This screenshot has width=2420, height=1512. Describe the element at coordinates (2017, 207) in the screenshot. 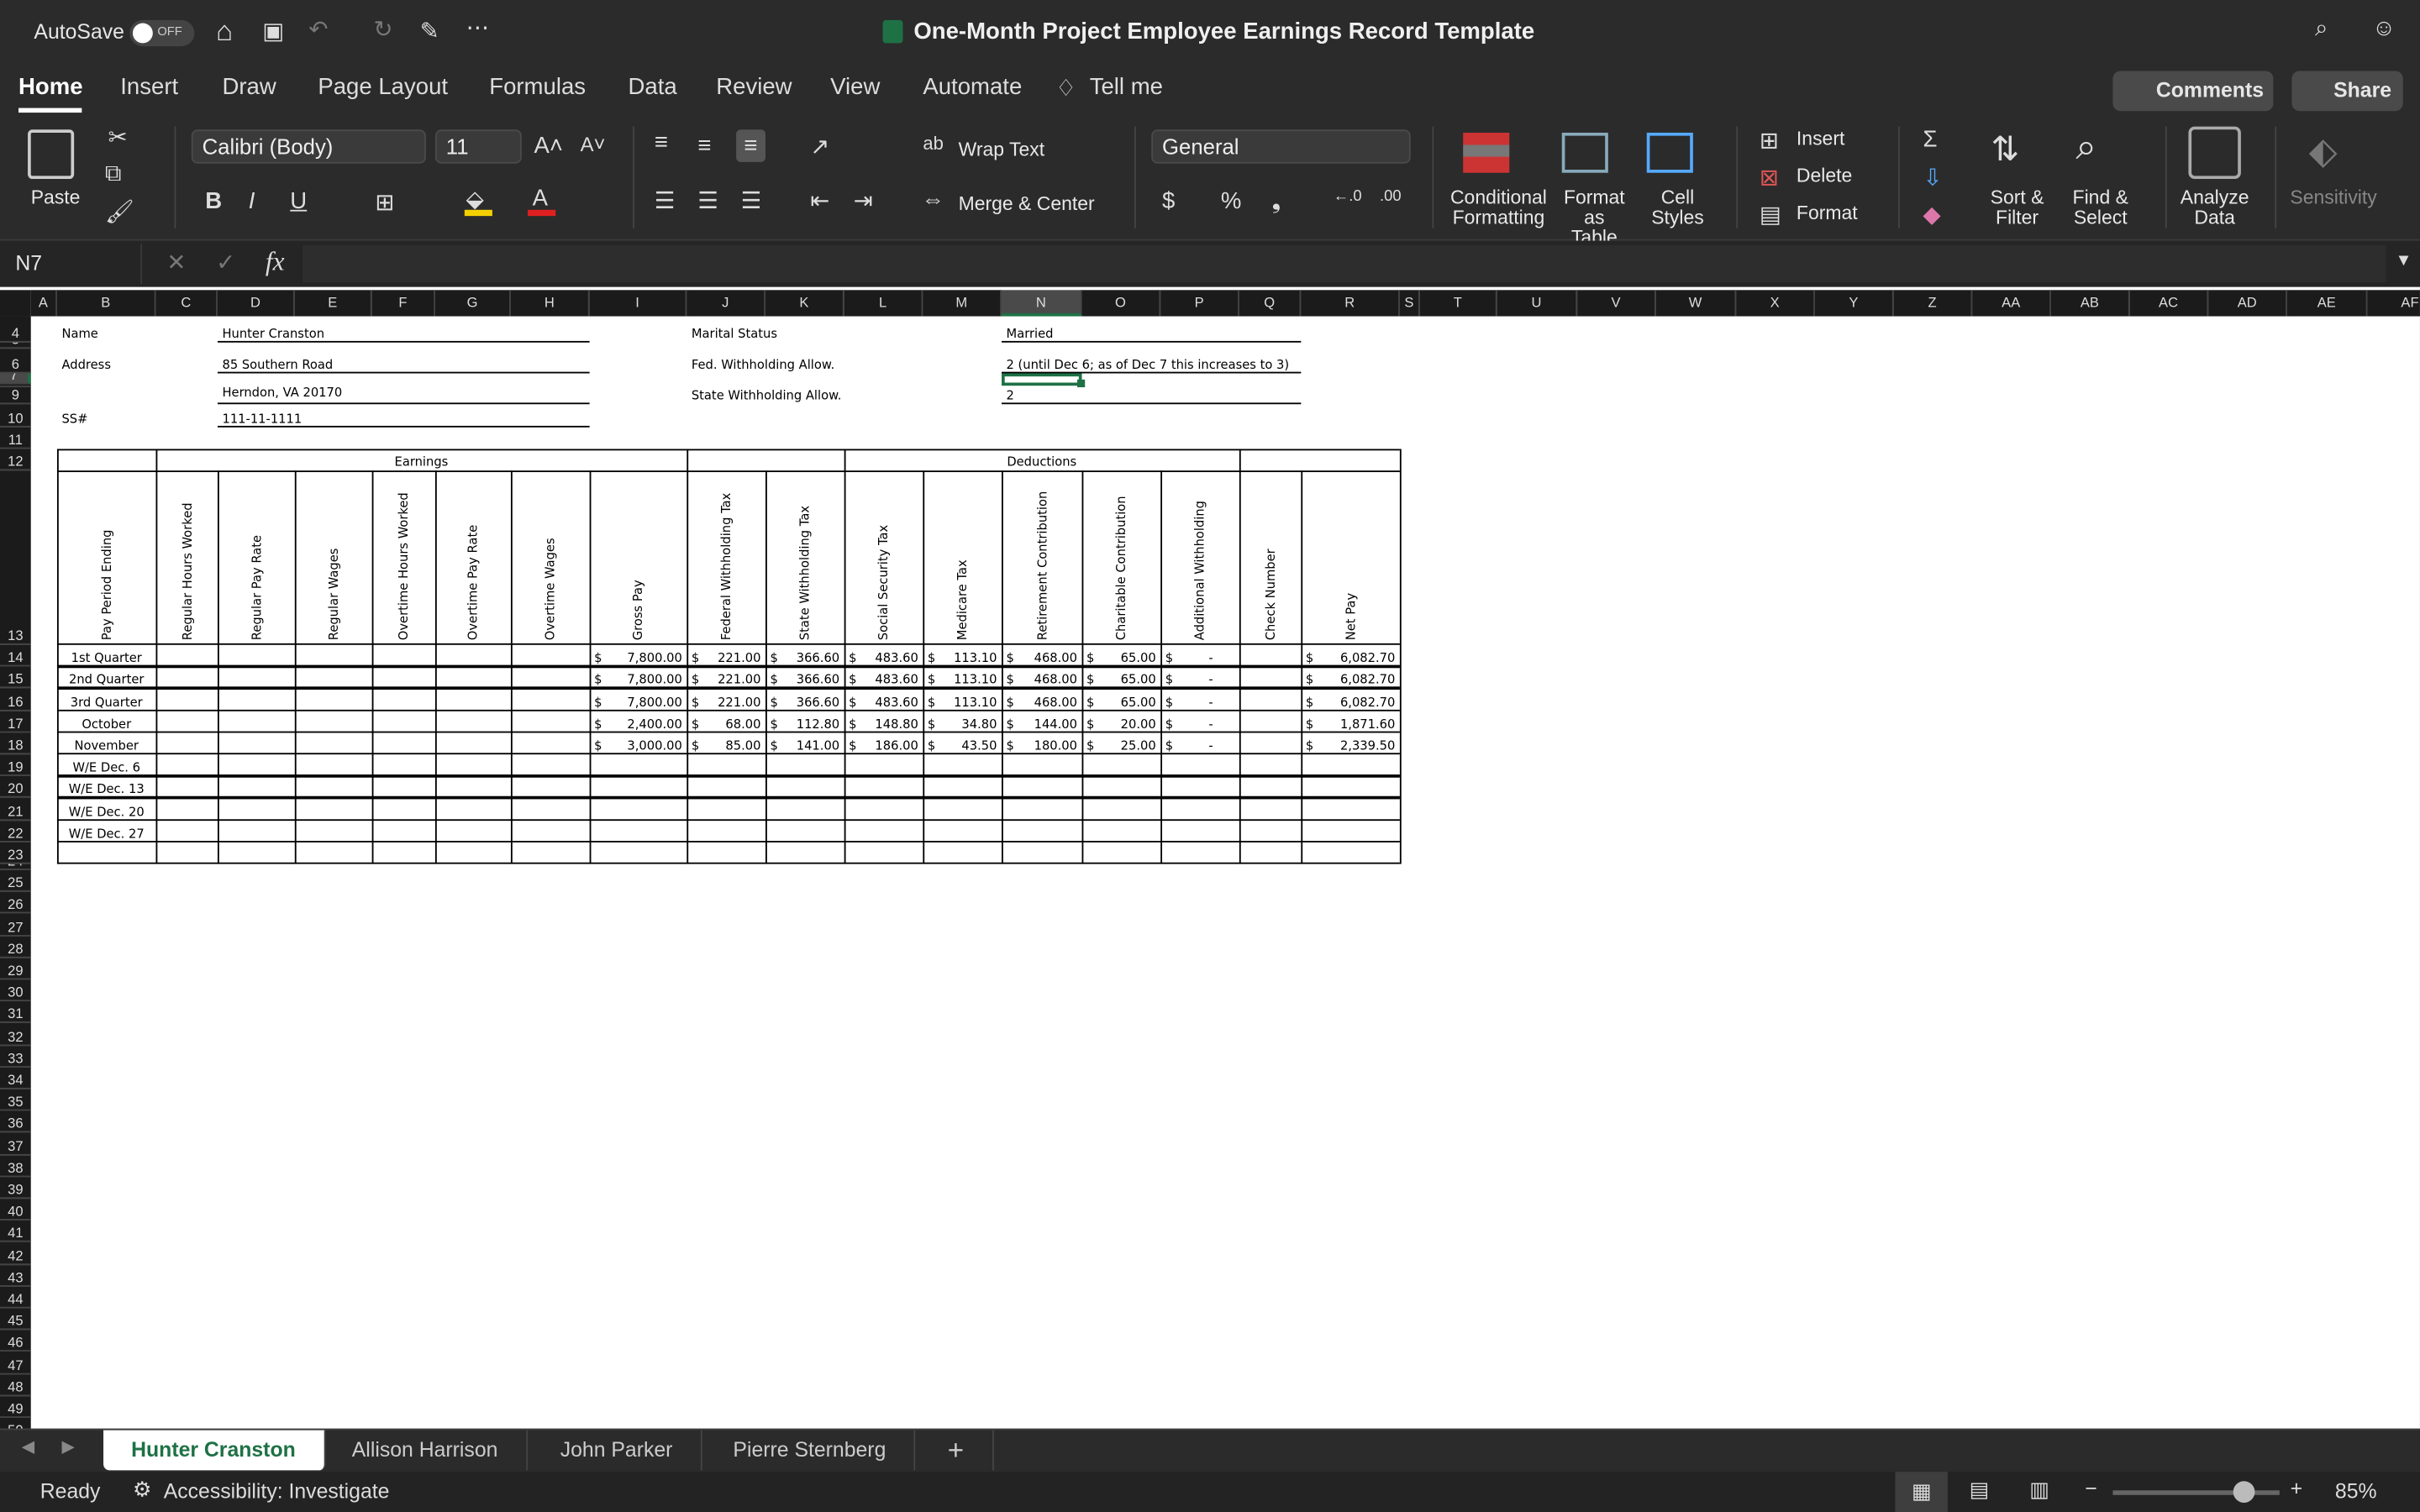

I see `sort-filter-button: Sort & Filter` at that location.